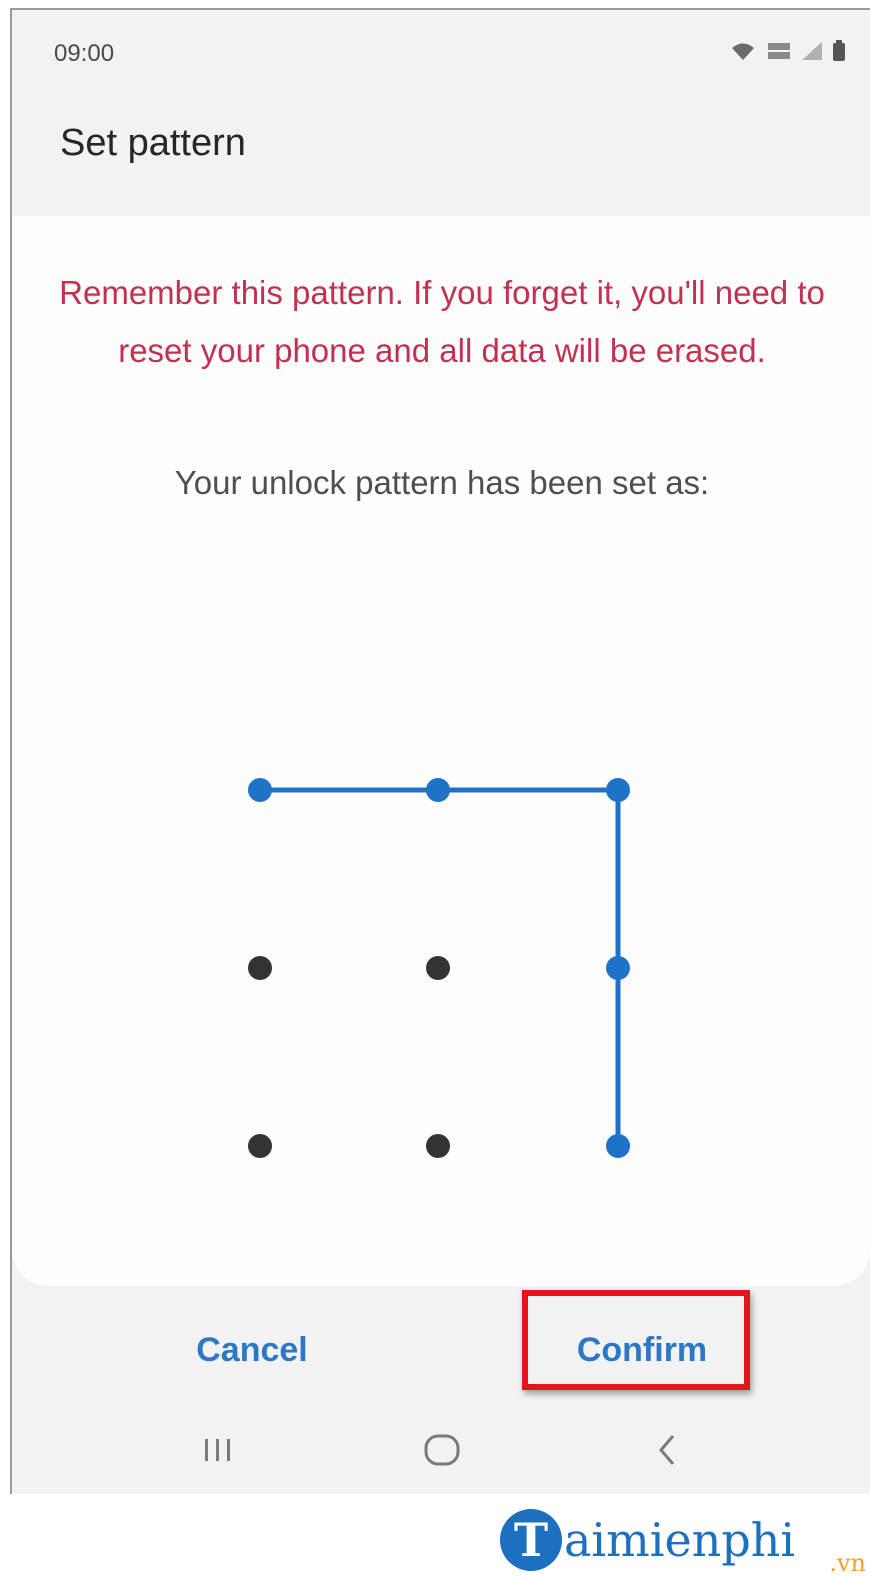  What do you see at coordinates (839, 50) in the screenshot?
I see `battery-icon` at bounding box center [839, 50].